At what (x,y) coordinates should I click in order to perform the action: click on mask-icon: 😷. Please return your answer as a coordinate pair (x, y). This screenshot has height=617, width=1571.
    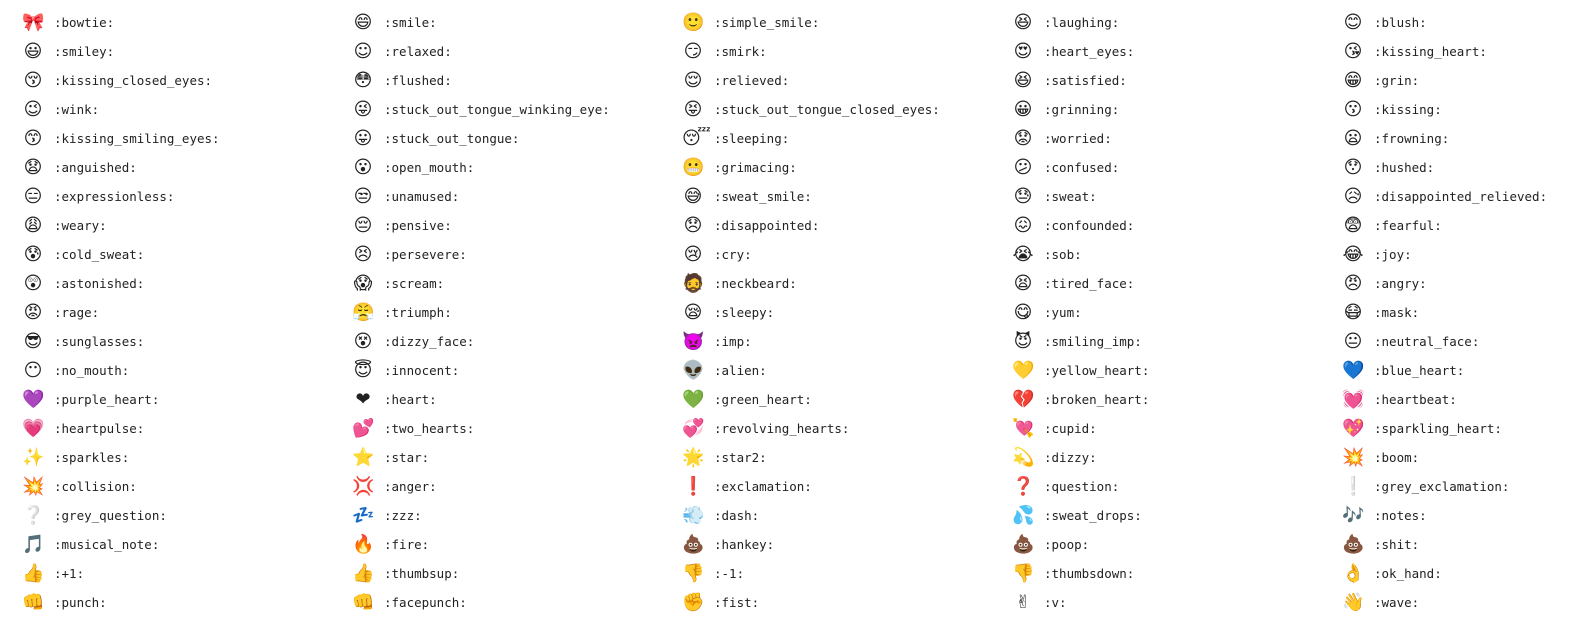
    Looking at the image, I should click on (1353, 312).